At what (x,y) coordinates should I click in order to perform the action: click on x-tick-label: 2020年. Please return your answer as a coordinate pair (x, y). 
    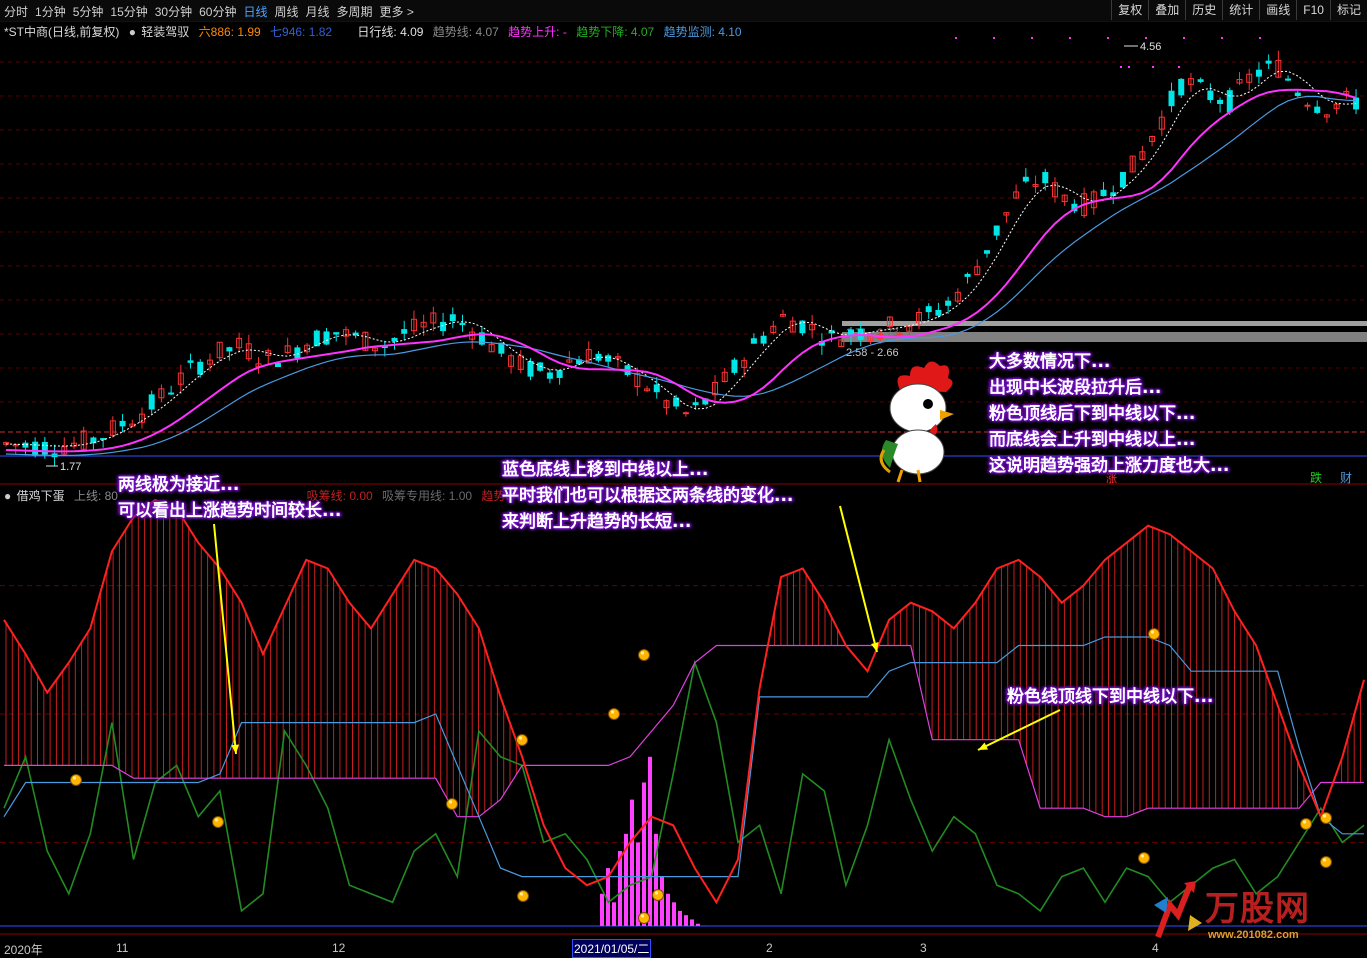
    Looking at the image, I should click on (23, 949).